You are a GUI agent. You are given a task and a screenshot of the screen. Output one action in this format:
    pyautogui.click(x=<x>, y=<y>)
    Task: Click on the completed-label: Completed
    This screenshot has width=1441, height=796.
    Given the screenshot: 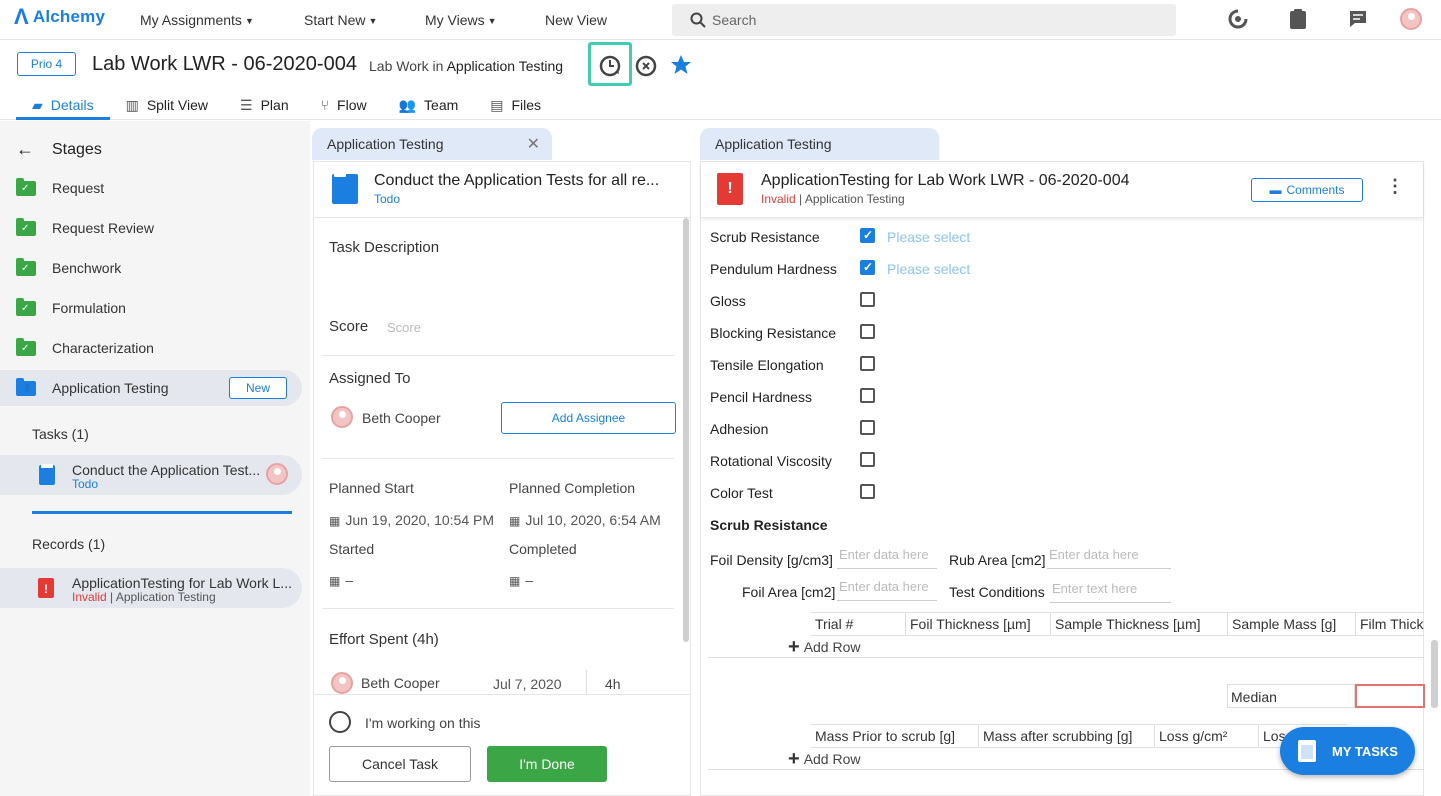 What is the action you would take?
    pyautogui.click(x=543, y=549)
    